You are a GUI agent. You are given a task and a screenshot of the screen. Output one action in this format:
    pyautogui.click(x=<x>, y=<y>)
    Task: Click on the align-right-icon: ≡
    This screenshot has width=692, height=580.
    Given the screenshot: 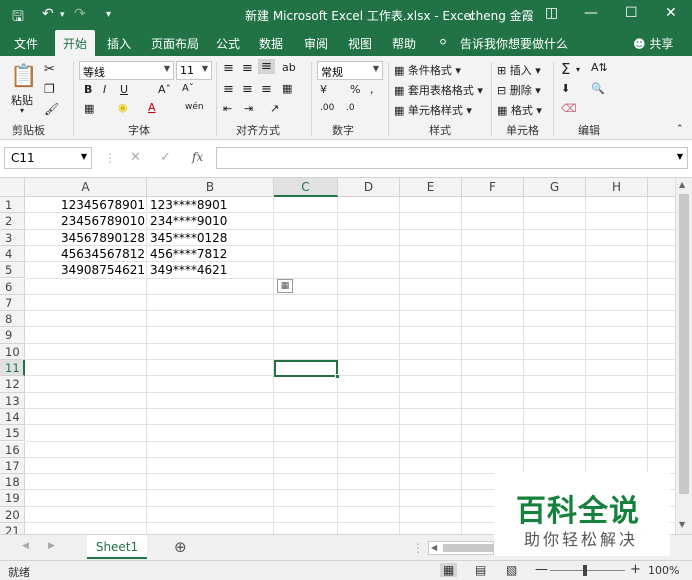 What is the action you would take?
    pyautogui.click(x=266, y=89)
    